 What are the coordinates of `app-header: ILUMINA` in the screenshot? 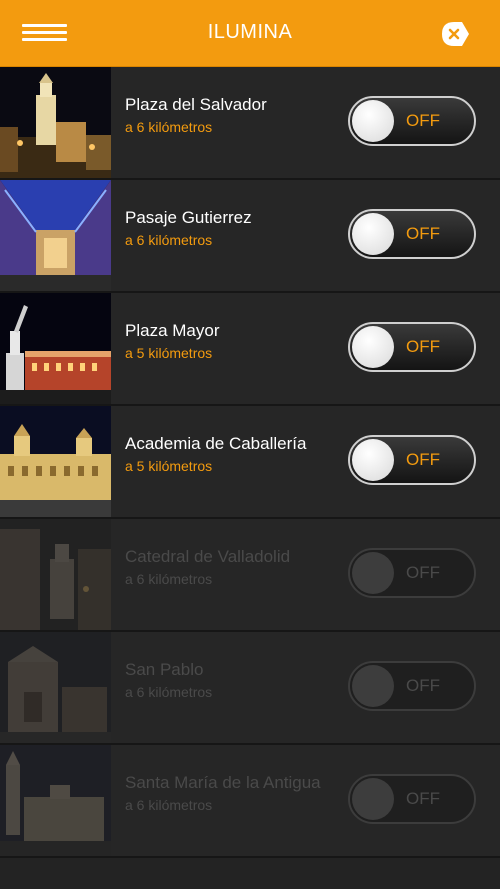 It's located at (250, 34).